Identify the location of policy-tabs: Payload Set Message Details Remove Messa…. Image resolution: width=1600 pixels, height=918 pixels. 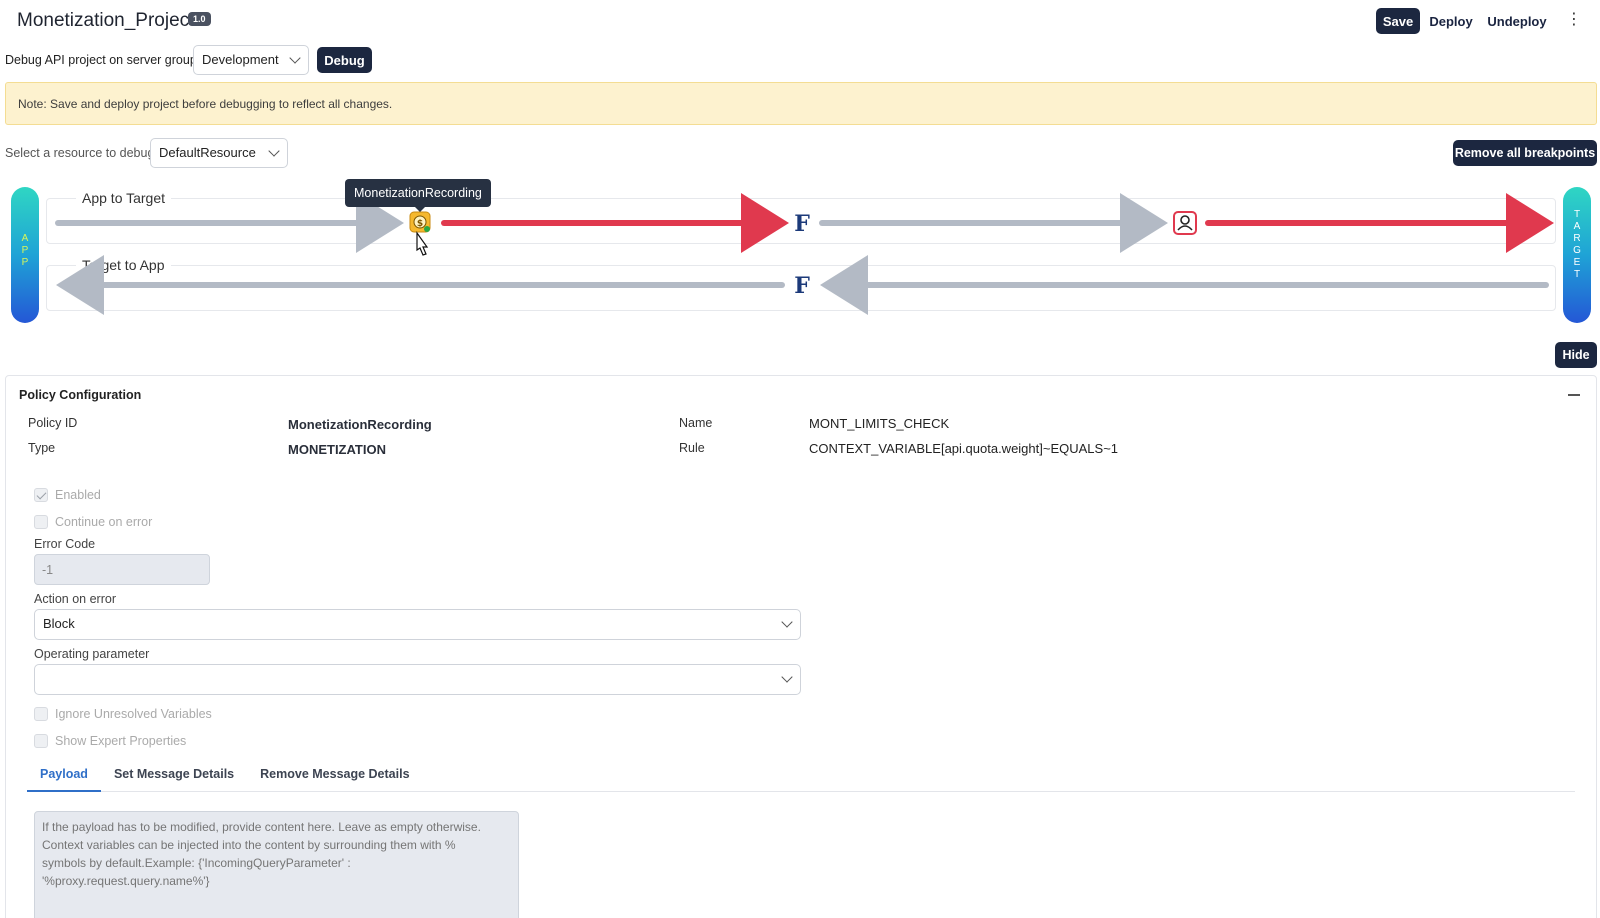
(801, 777).